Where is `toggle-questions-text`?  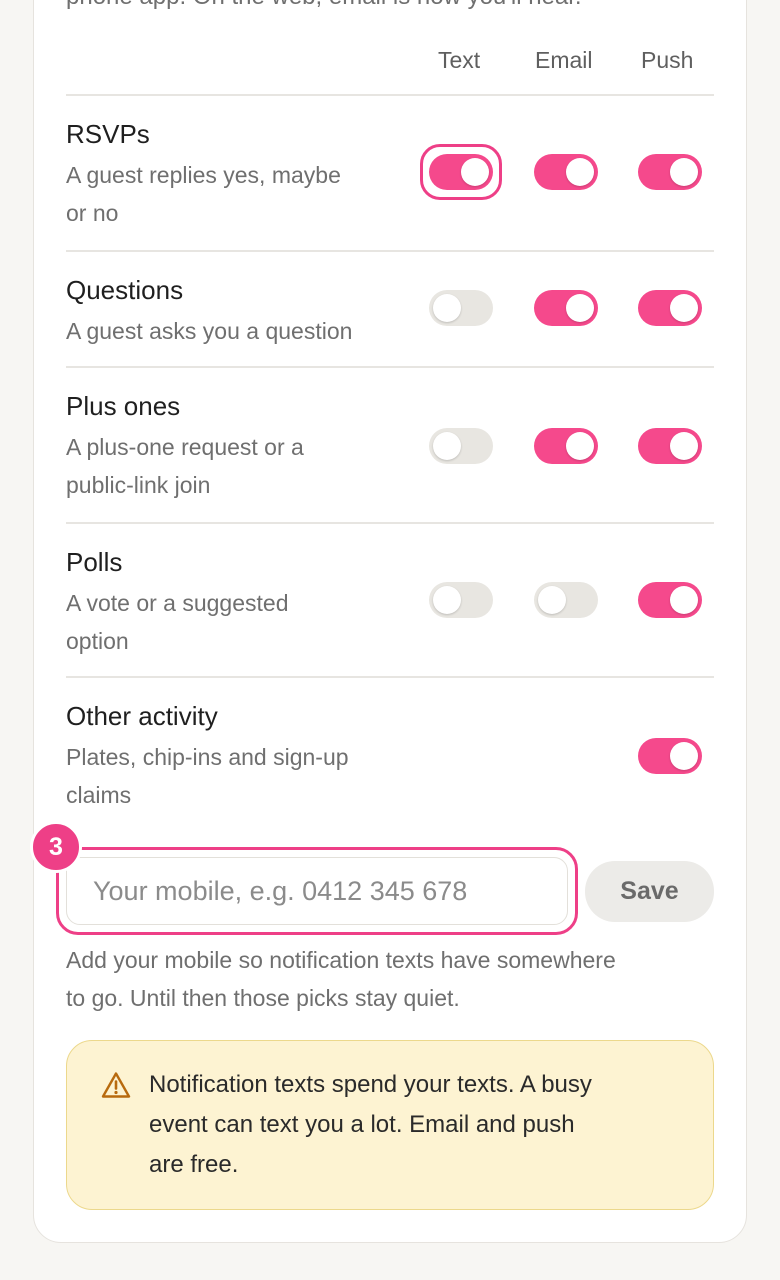
toggle-questions-text is located at coordinates (461, 308).